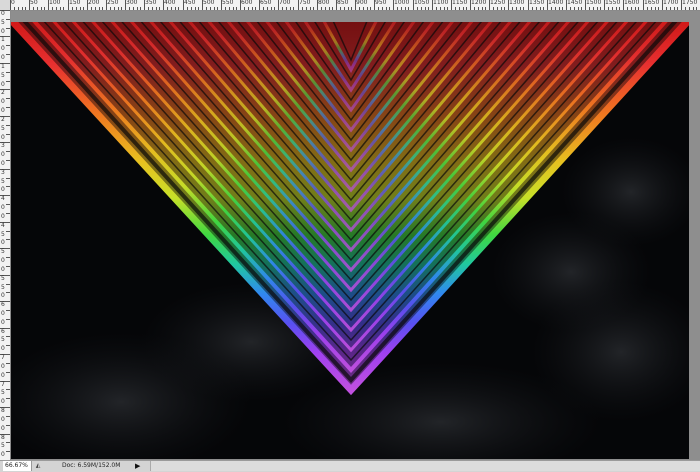 The height and width of the screenshot is (472, 700). What do you see at coordinates (151, 3) in the screenshot?
I see `ruler-label: 350` at bounding box center [151, 3].